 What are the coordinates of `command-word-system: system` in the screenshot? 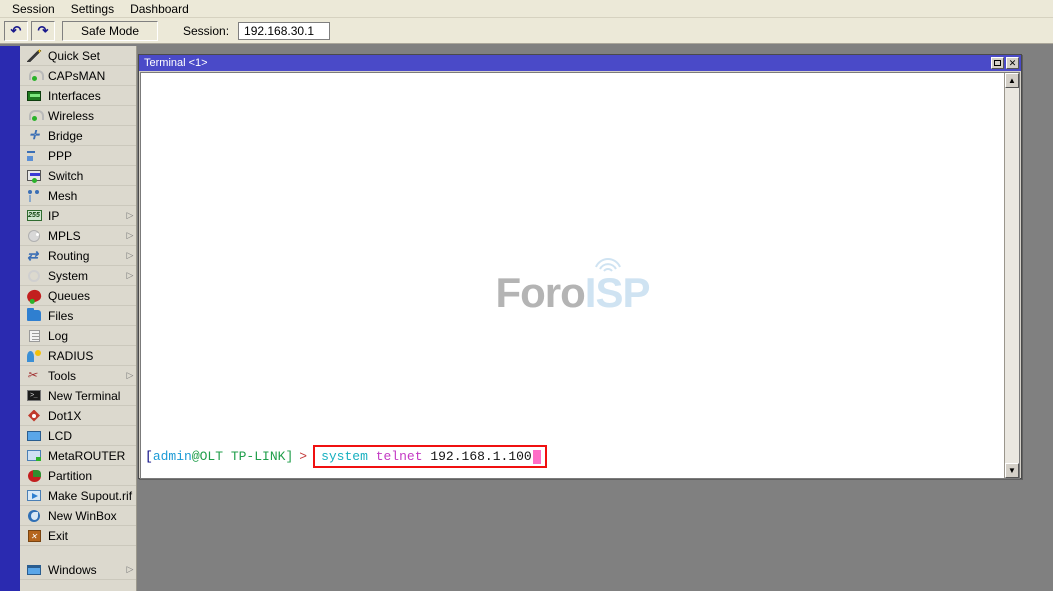 It's located at (344, 456).